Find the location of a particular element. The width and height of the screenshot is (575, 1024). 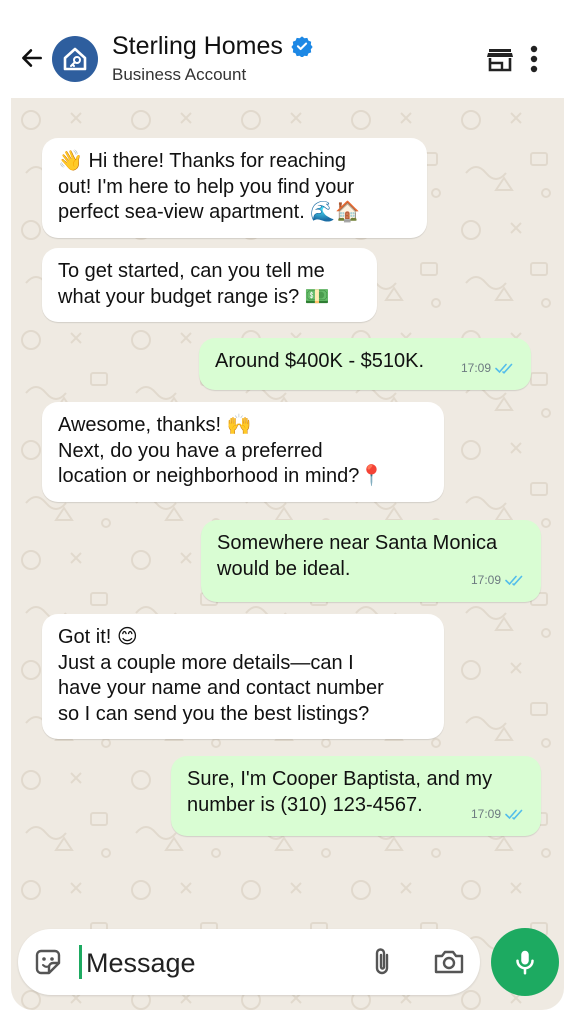

message-text-line: To get started, can you tell me is located at coordinates (191, 271).